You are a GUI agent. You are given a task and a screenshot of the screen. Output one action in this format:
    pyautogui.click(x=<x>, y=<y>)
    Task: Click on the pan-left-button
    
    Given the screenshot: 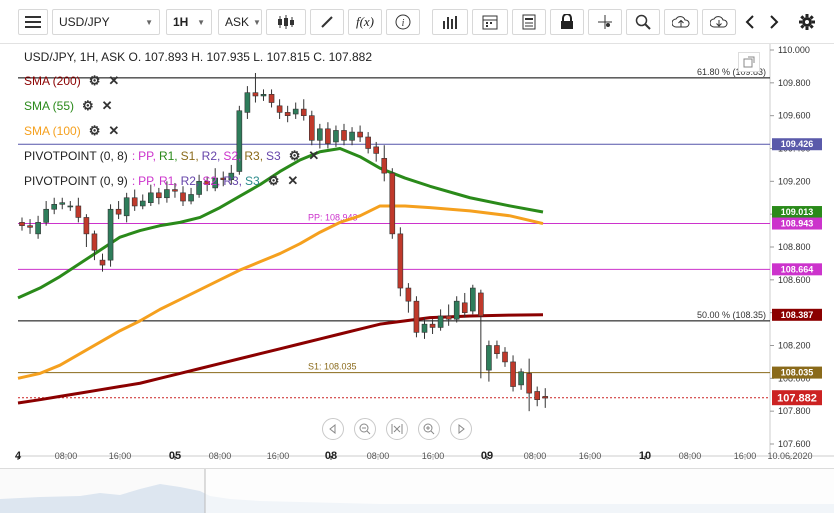 What is the action you would take?
    pyautogui.click(x=333, y=429)
    